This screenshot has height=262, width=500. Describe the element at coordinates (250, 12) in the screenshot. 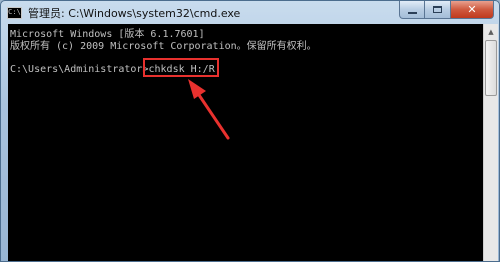

I see `title-bar: C:\ 管理员: C:\Windows\system32\cmd.exe ✕` at that location.